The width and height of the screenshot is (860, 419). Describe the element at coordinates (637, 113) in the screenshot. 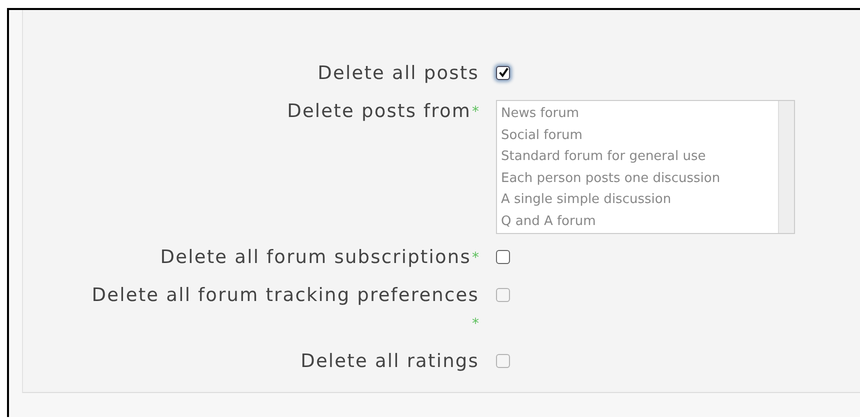

I see `list-option: News forum` at that location.